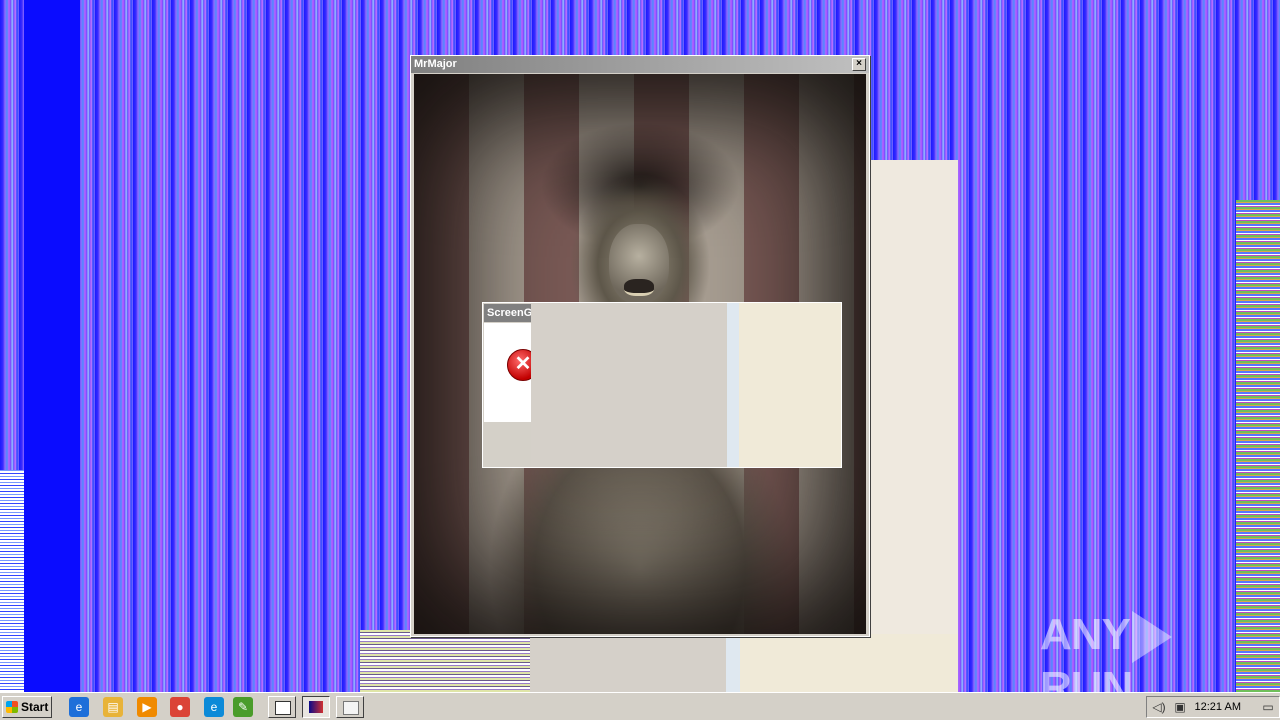  I want to click on glitch-band, so click(52, 346).